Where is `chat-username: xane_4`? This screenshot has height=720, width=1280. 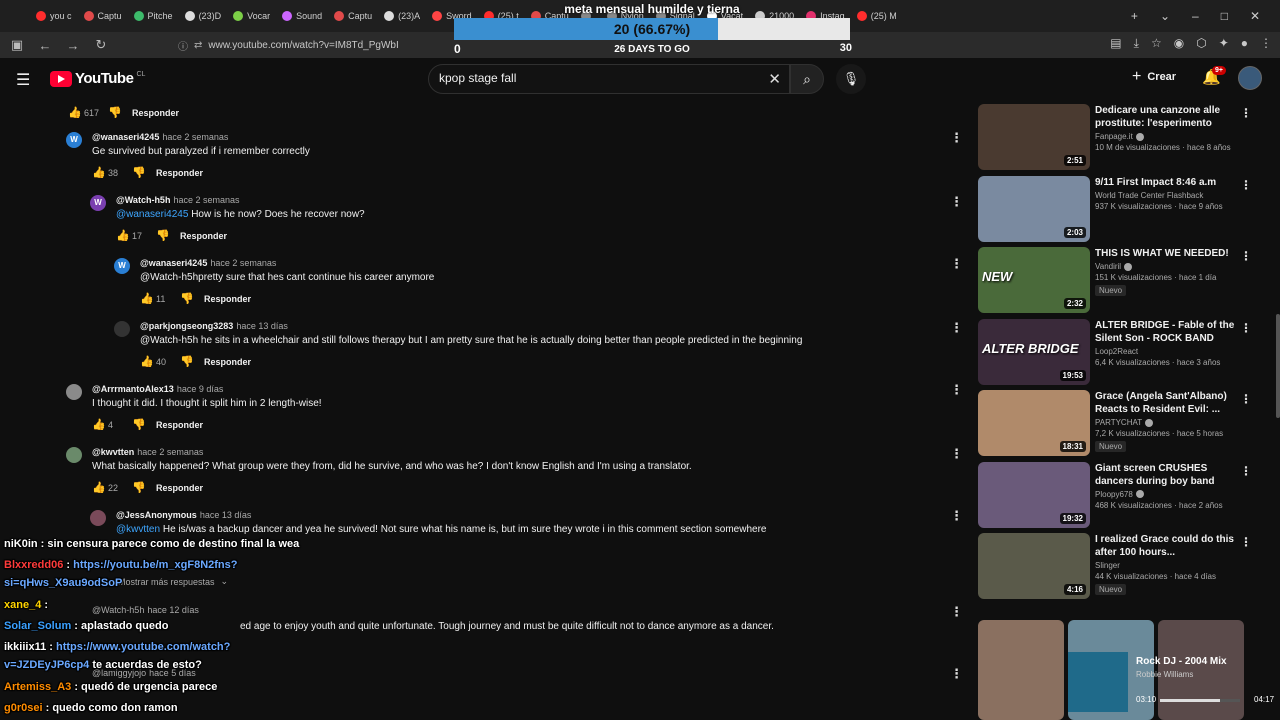 chat-username: xane_4 is located at coordinates (22, 605).